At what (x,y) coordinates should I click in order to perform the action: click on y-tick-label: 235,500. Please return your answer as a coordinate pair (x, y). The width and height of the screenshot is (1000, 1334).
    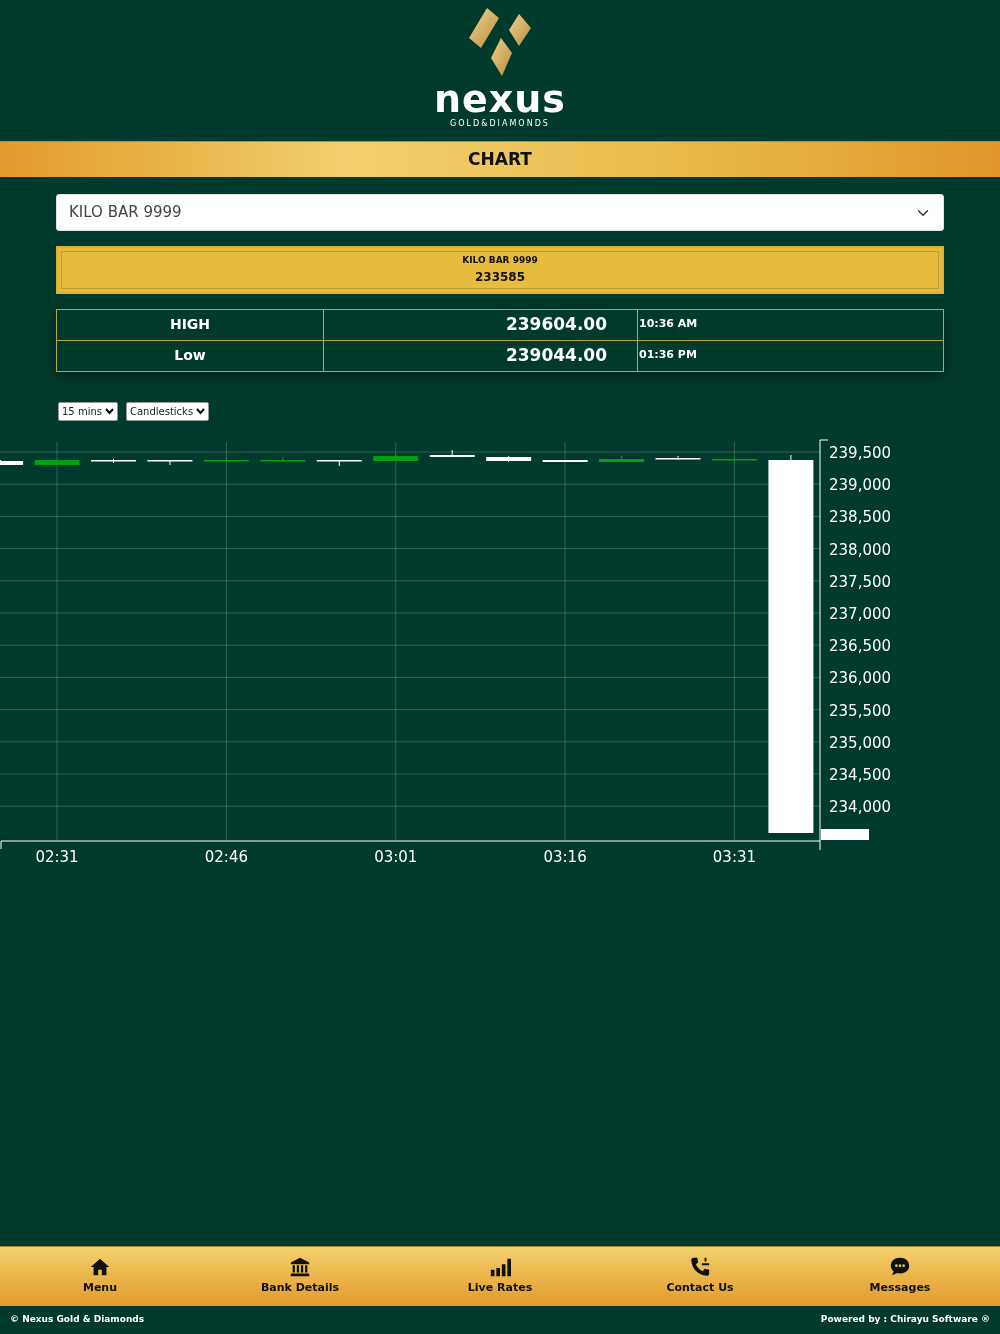
    Looking at the image, I should click on (860, 710).